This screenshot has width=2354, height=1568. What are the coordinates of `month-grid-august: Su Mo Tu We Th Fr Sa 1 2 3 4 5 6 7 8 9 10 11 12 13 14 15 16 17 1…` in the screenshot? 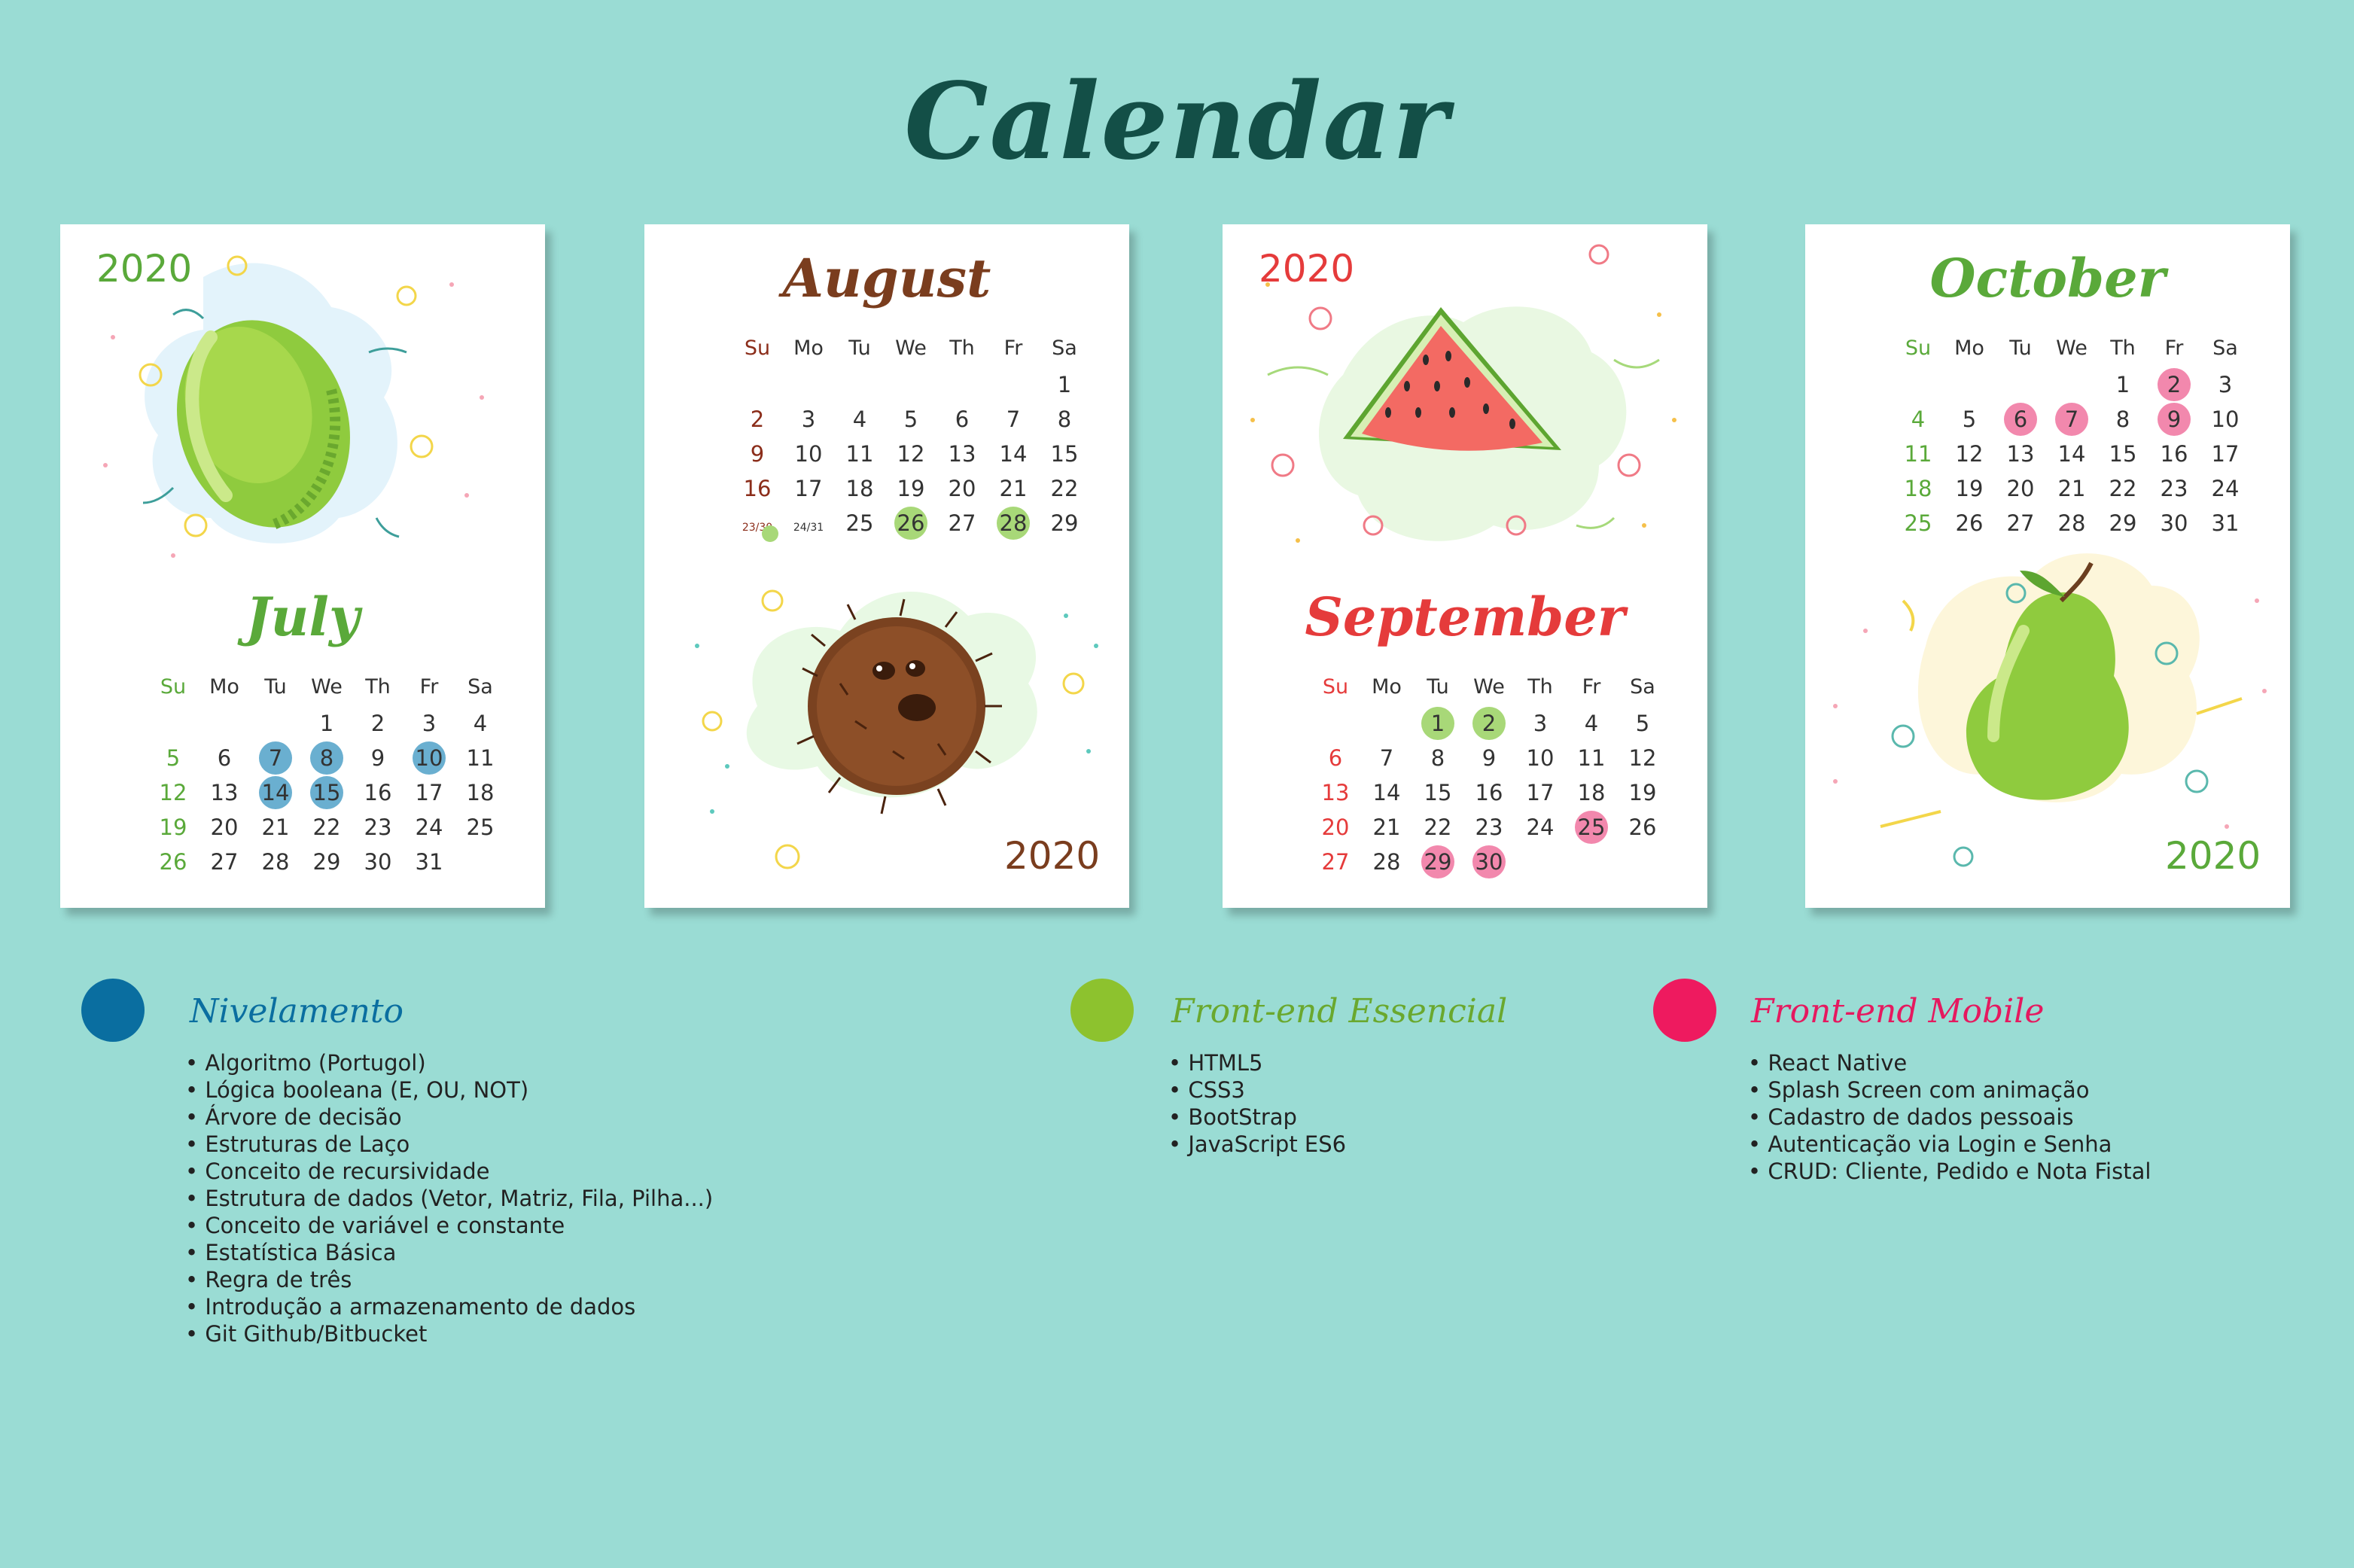 It's located at (905, 436).